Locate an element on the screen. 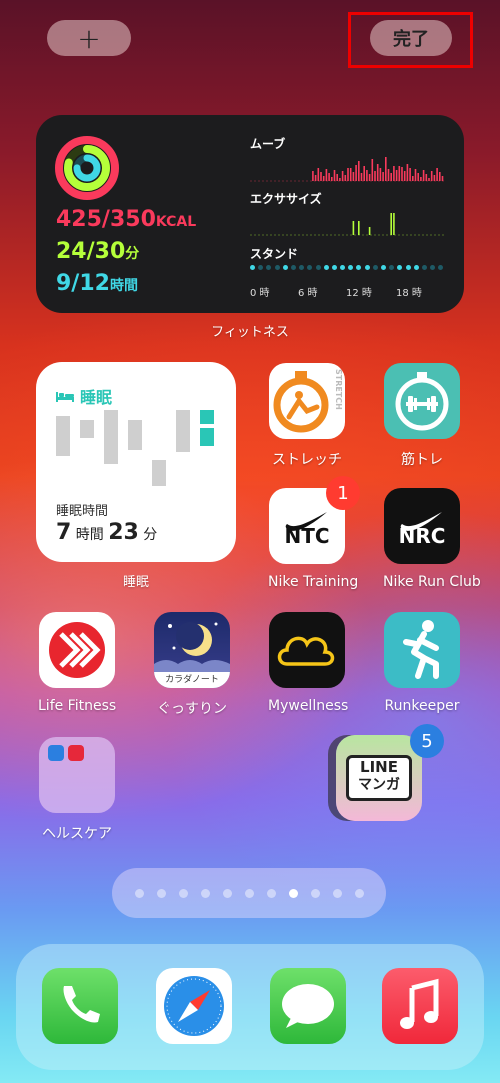 The image size is (500, 1083). page-indicator is located at coordinates (249, 893).